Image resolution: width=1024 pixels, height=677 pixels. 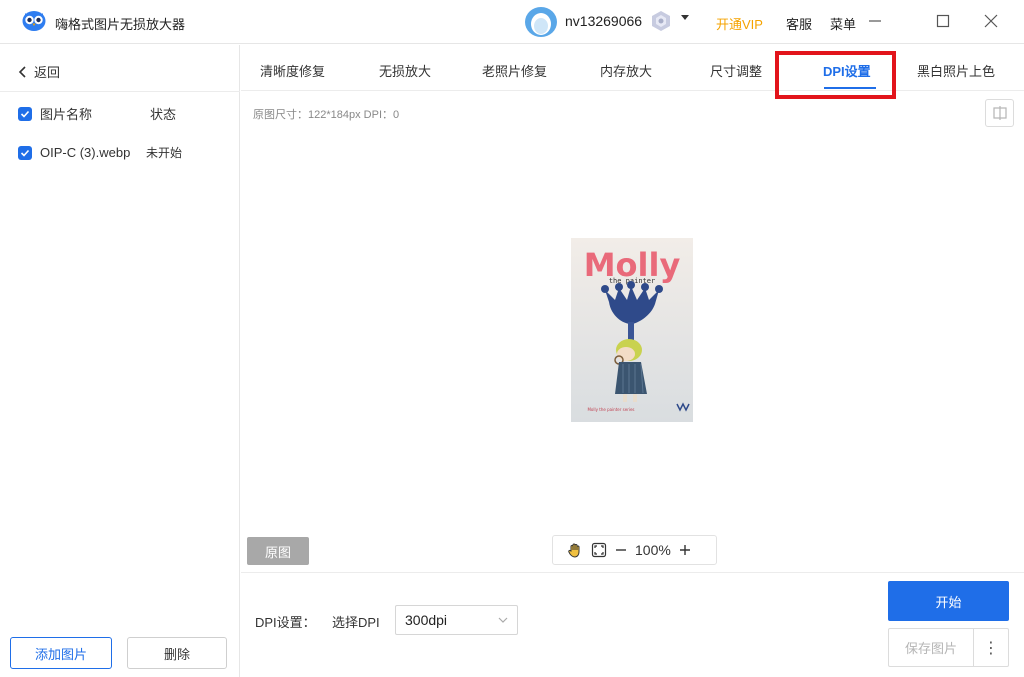 I want to click on compare-view-button, so click(x=999, y=113).